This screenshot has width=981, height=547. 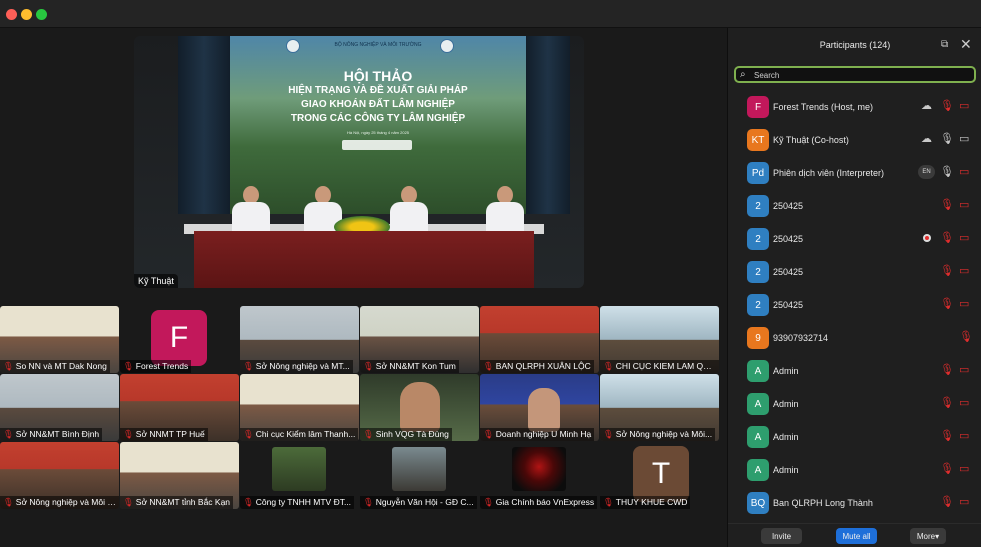 I want to click on curtain-left, so click(x=204, y=125).